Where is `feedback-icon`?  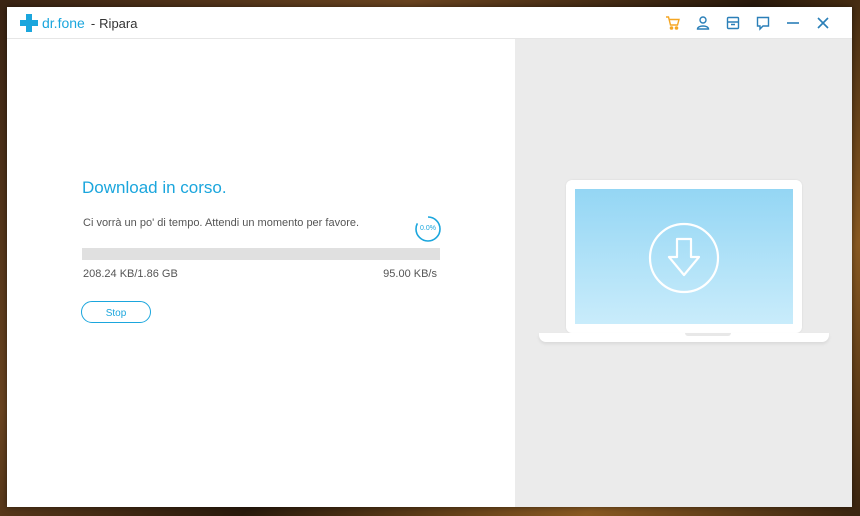
feedback-icon is located at coordinates (733, 23).